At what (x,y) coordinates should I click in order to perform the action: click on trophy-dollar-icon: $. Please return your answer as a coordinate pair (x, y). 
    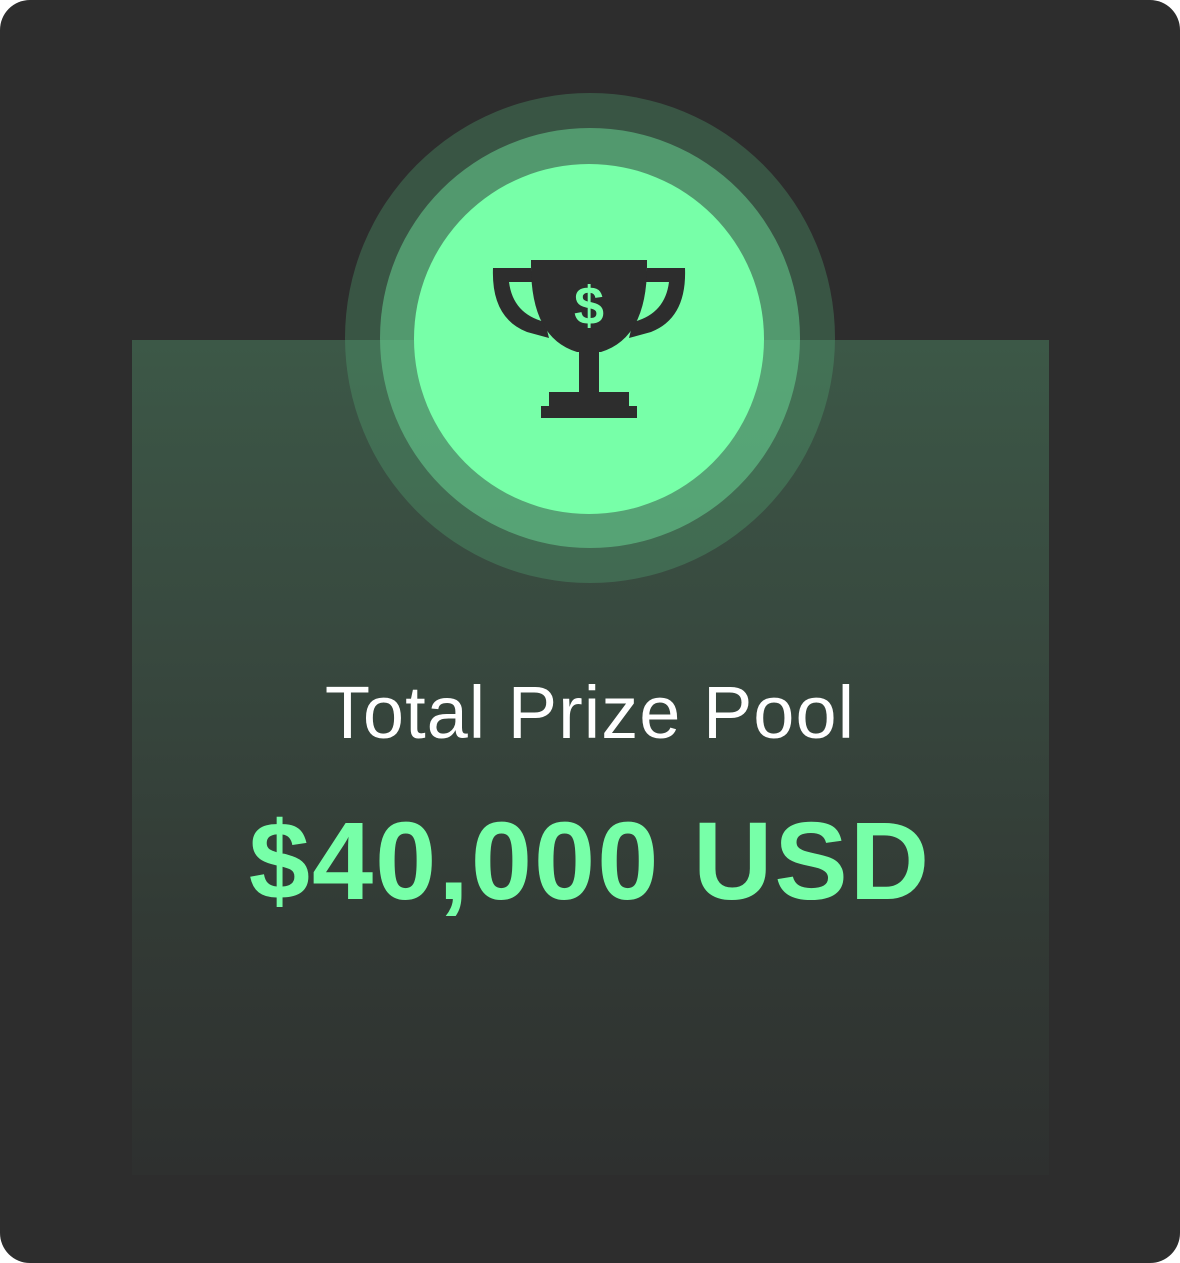
    Looking at the image, I should click on (589, 339).